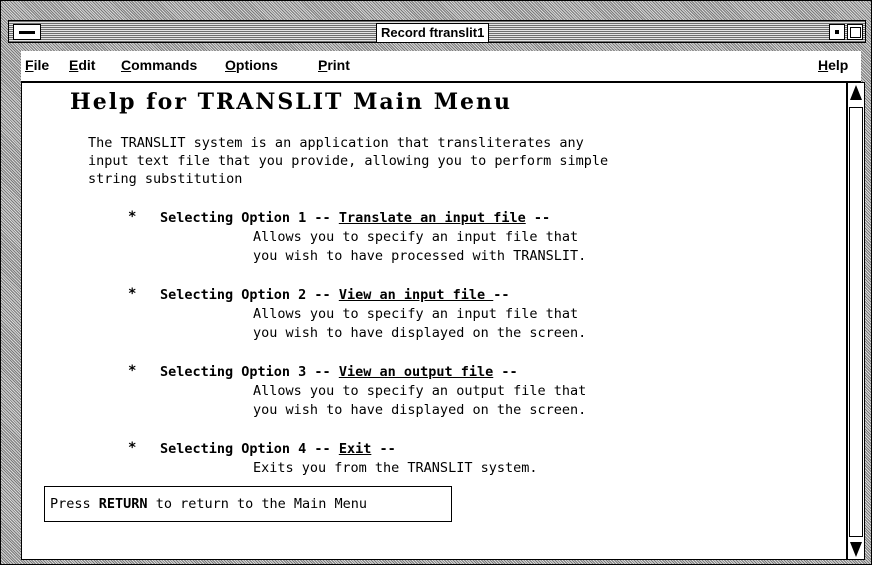 This screenshot has width=872, height=565. I want to click on page-title: Help for TRANSLIT Main Menu, so click(291, 102).